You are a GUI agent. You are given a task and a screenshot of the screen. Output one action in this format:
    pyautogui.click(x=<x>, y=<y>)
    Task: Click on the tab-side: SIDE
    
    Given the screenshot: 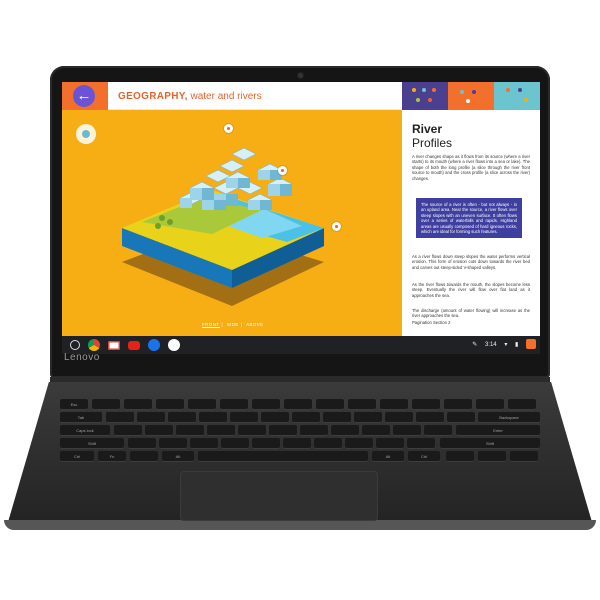 What is the action you would take?
    pyautogui.click(x=233, y=324)
    